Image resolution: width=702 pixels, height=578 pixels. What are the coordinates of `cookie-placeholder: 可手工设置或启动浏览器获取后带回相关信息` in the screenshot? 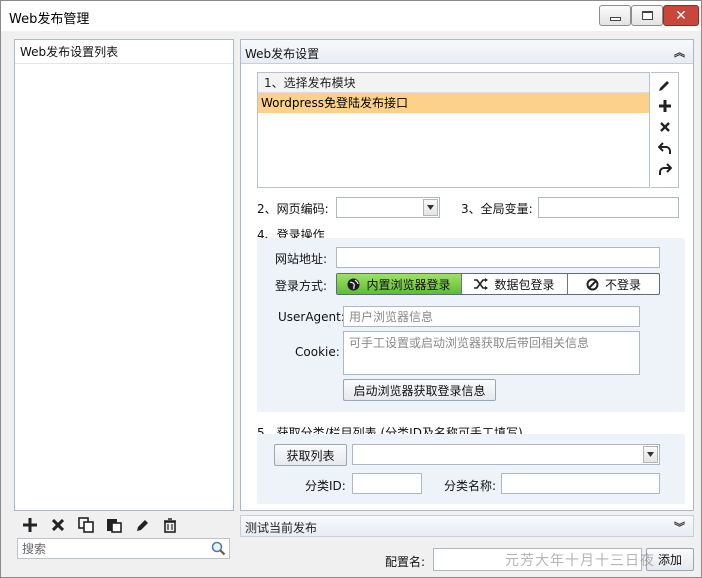 It's located at (469, 343).